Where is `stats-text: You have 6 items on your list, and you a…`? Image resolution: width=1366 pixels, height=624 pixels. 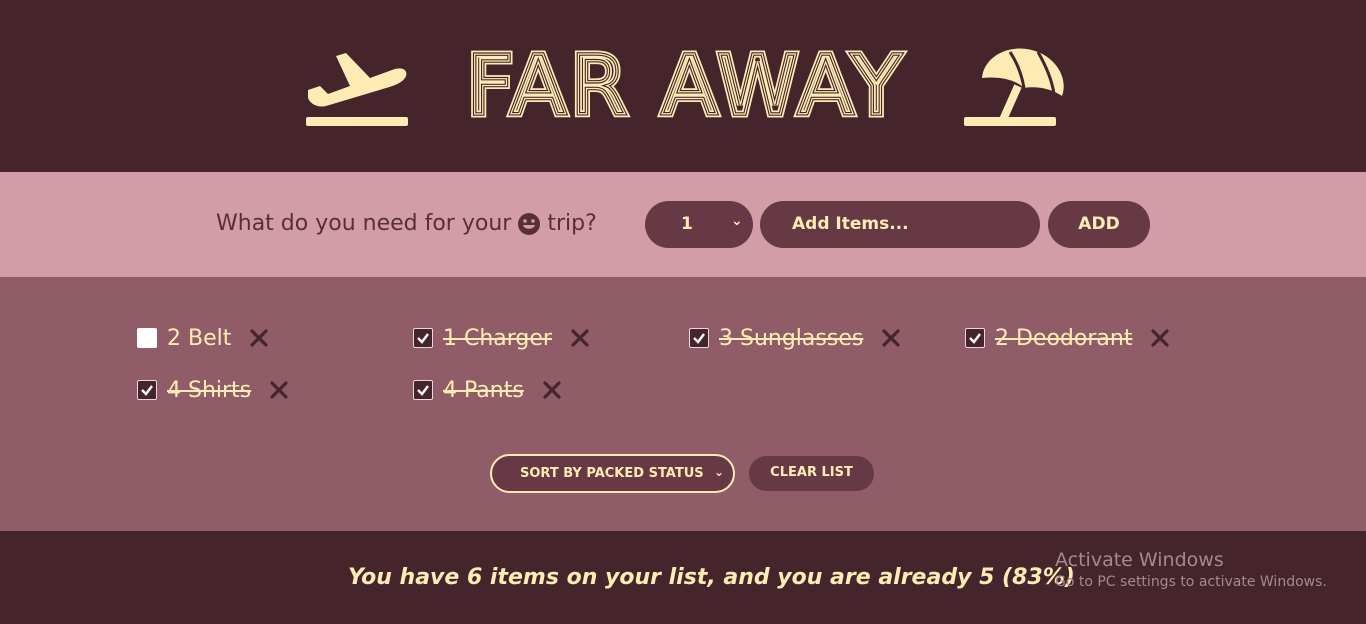 stats-text: You have 6 items on your list, and you a… is located at coordinates (711, 577).